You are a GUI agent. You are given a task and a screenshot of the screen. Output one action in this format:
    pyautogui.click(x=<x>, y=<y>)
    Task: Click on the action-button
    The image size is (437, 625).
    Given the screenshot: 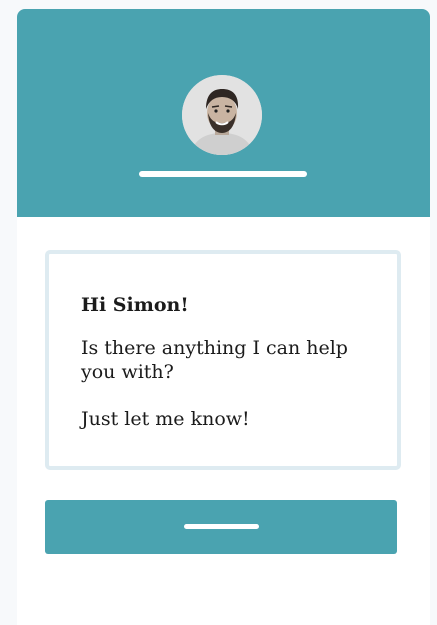 What is the action you would take?
    pyautogui.click(x=221, y=527)
    